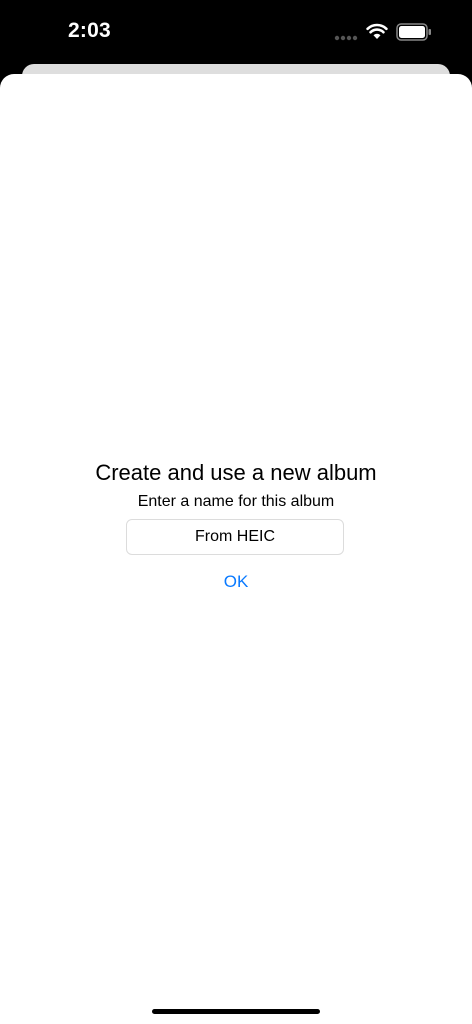 The height and width of the screenshot is (1024, 472). I want to click on signal-dots-icon, so click(346, 38).